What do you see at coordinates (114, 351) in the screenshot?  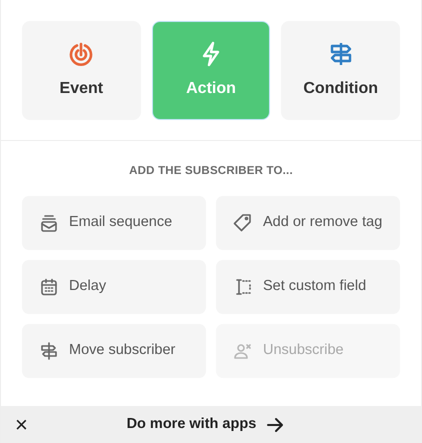 I see `action-option: Move subscriber` at bounding box center [114, 351].